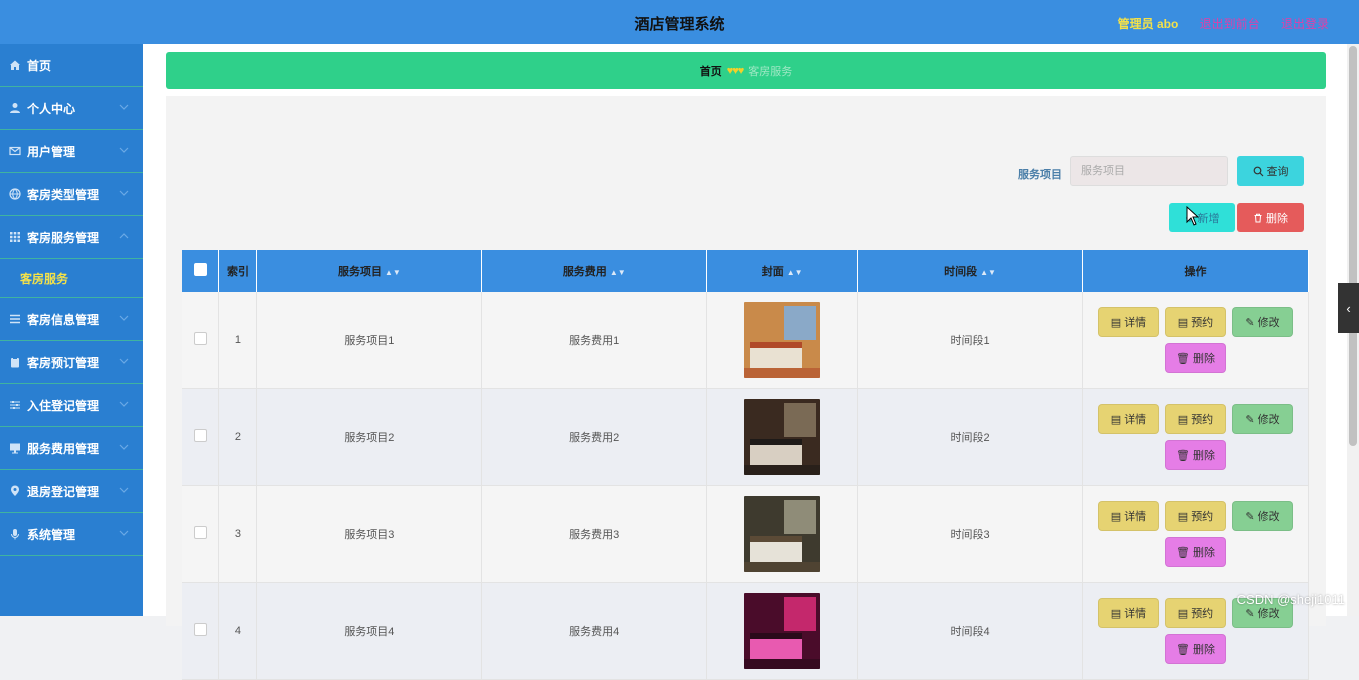  I want to click on period-cell: 时间段3, so click(970, 534).